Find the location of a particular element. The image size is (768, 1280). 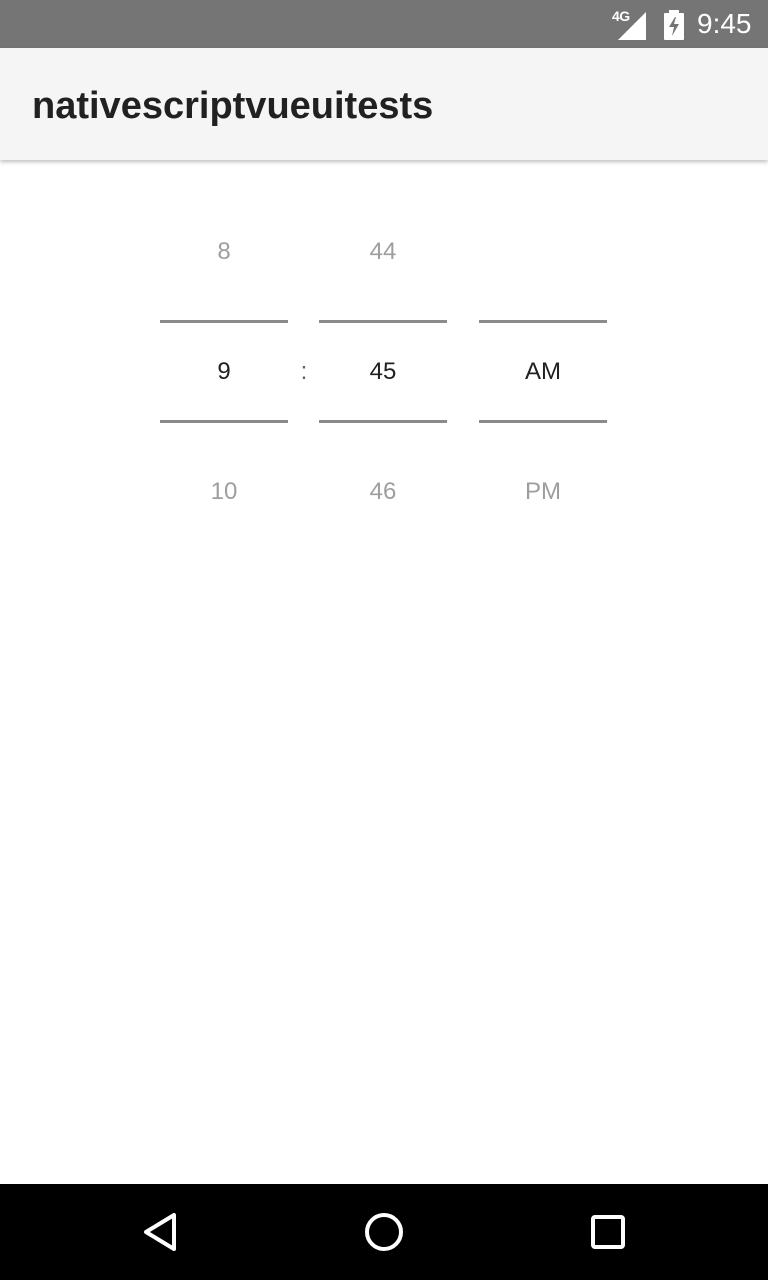

status-time: 9:45 is located at coordinates (724, 23).